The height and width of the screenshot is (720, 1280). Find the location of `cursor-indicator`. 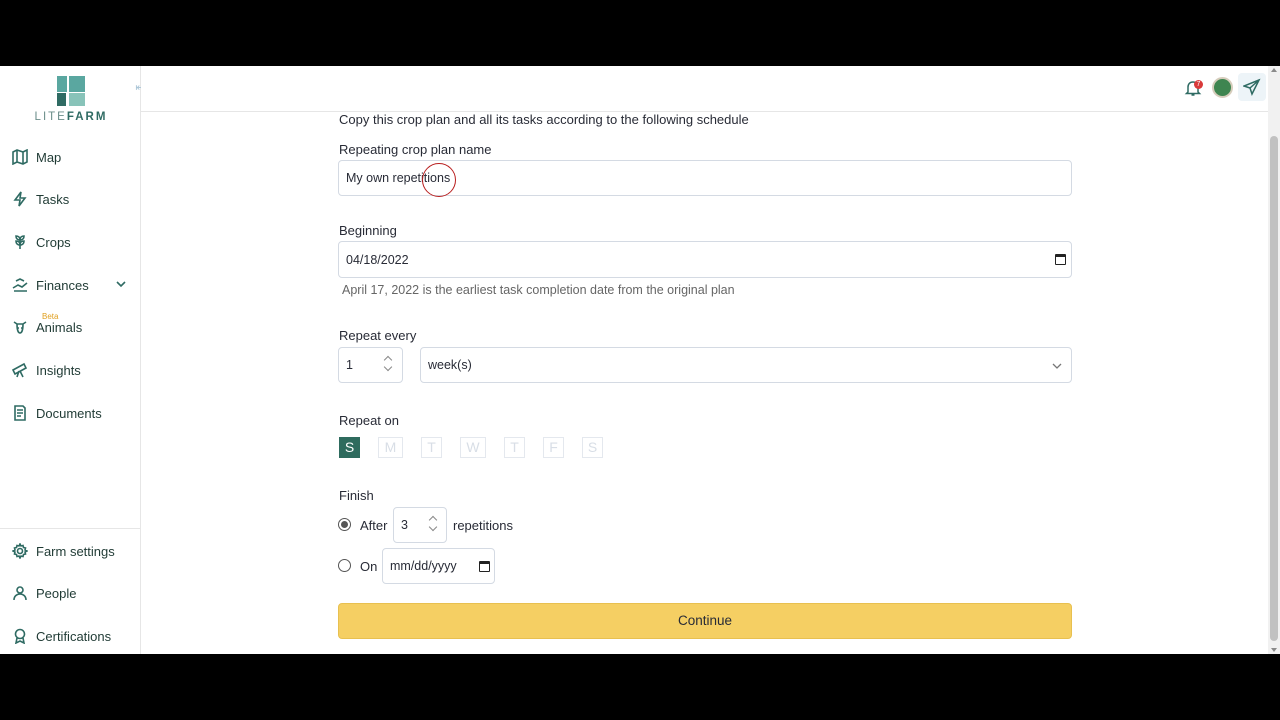

cursor-indicator is located at coordinates (439, 180).